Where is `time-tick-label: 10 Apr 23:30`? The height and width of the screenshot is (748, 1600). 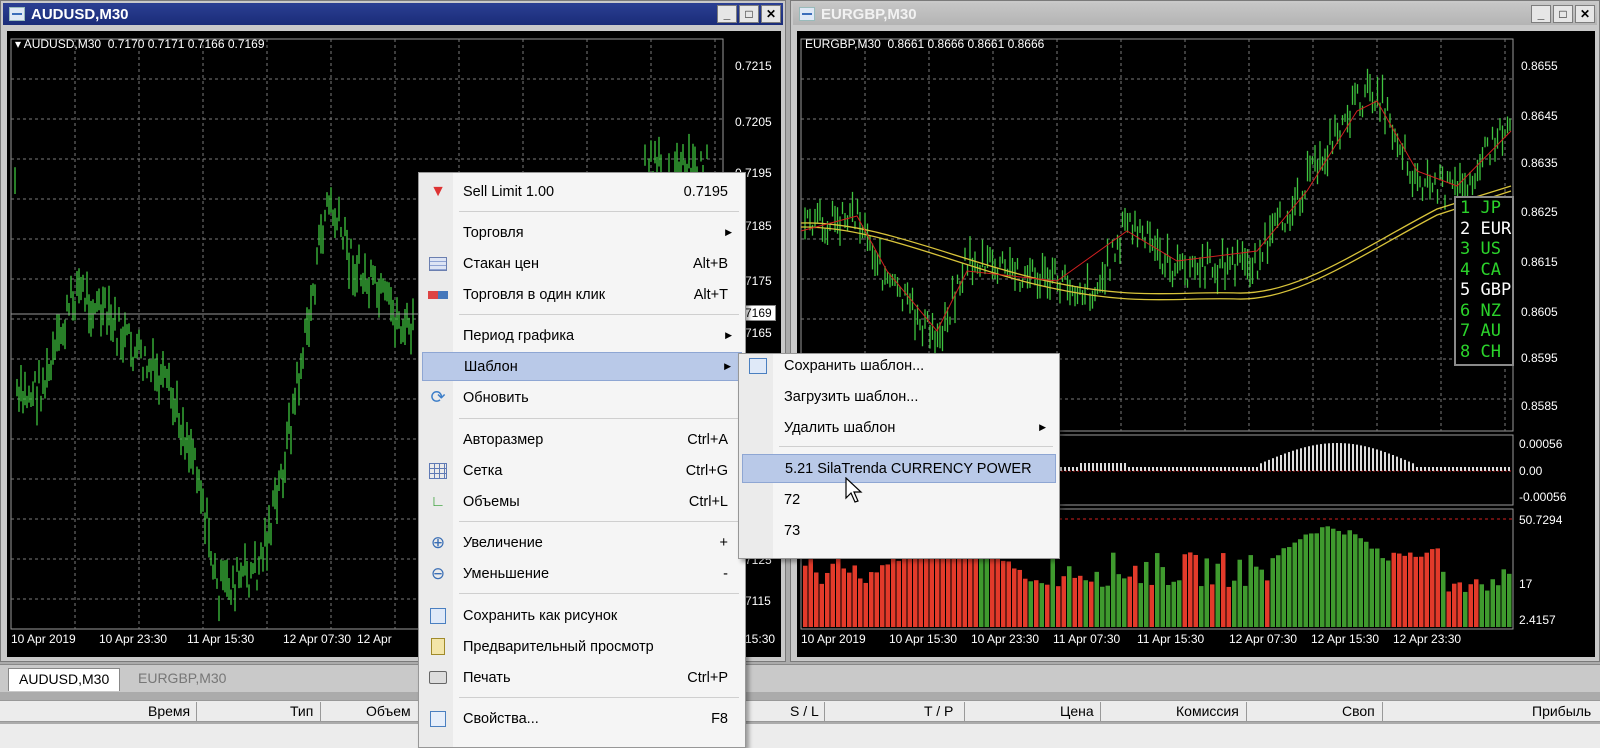
time-tick-label: 10 Apr 23:30 is located at coordinates (1005, 639).